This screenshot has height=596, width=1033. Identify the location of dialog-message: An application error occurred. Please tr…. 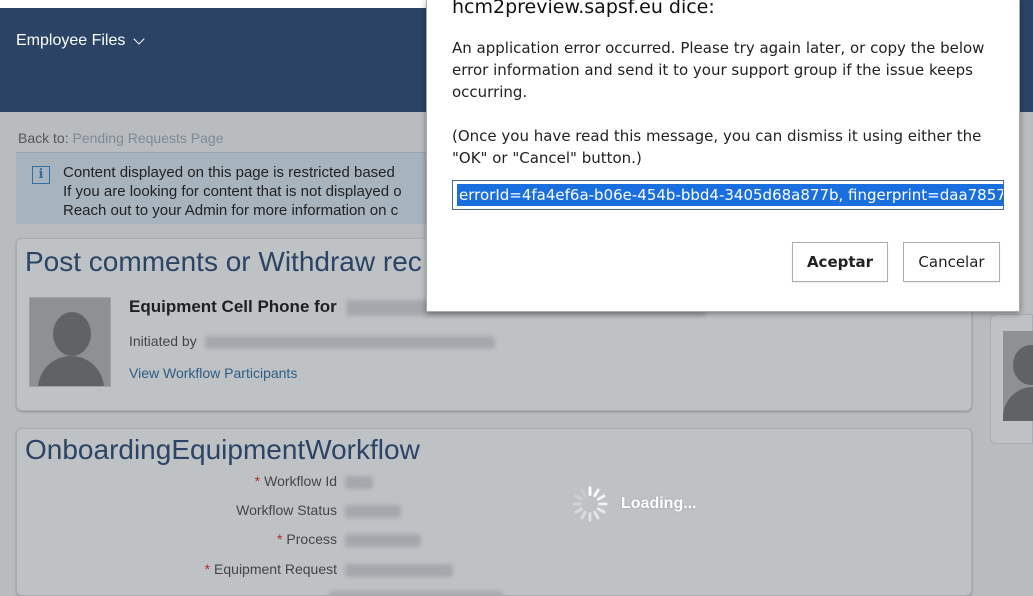
(718, 70).